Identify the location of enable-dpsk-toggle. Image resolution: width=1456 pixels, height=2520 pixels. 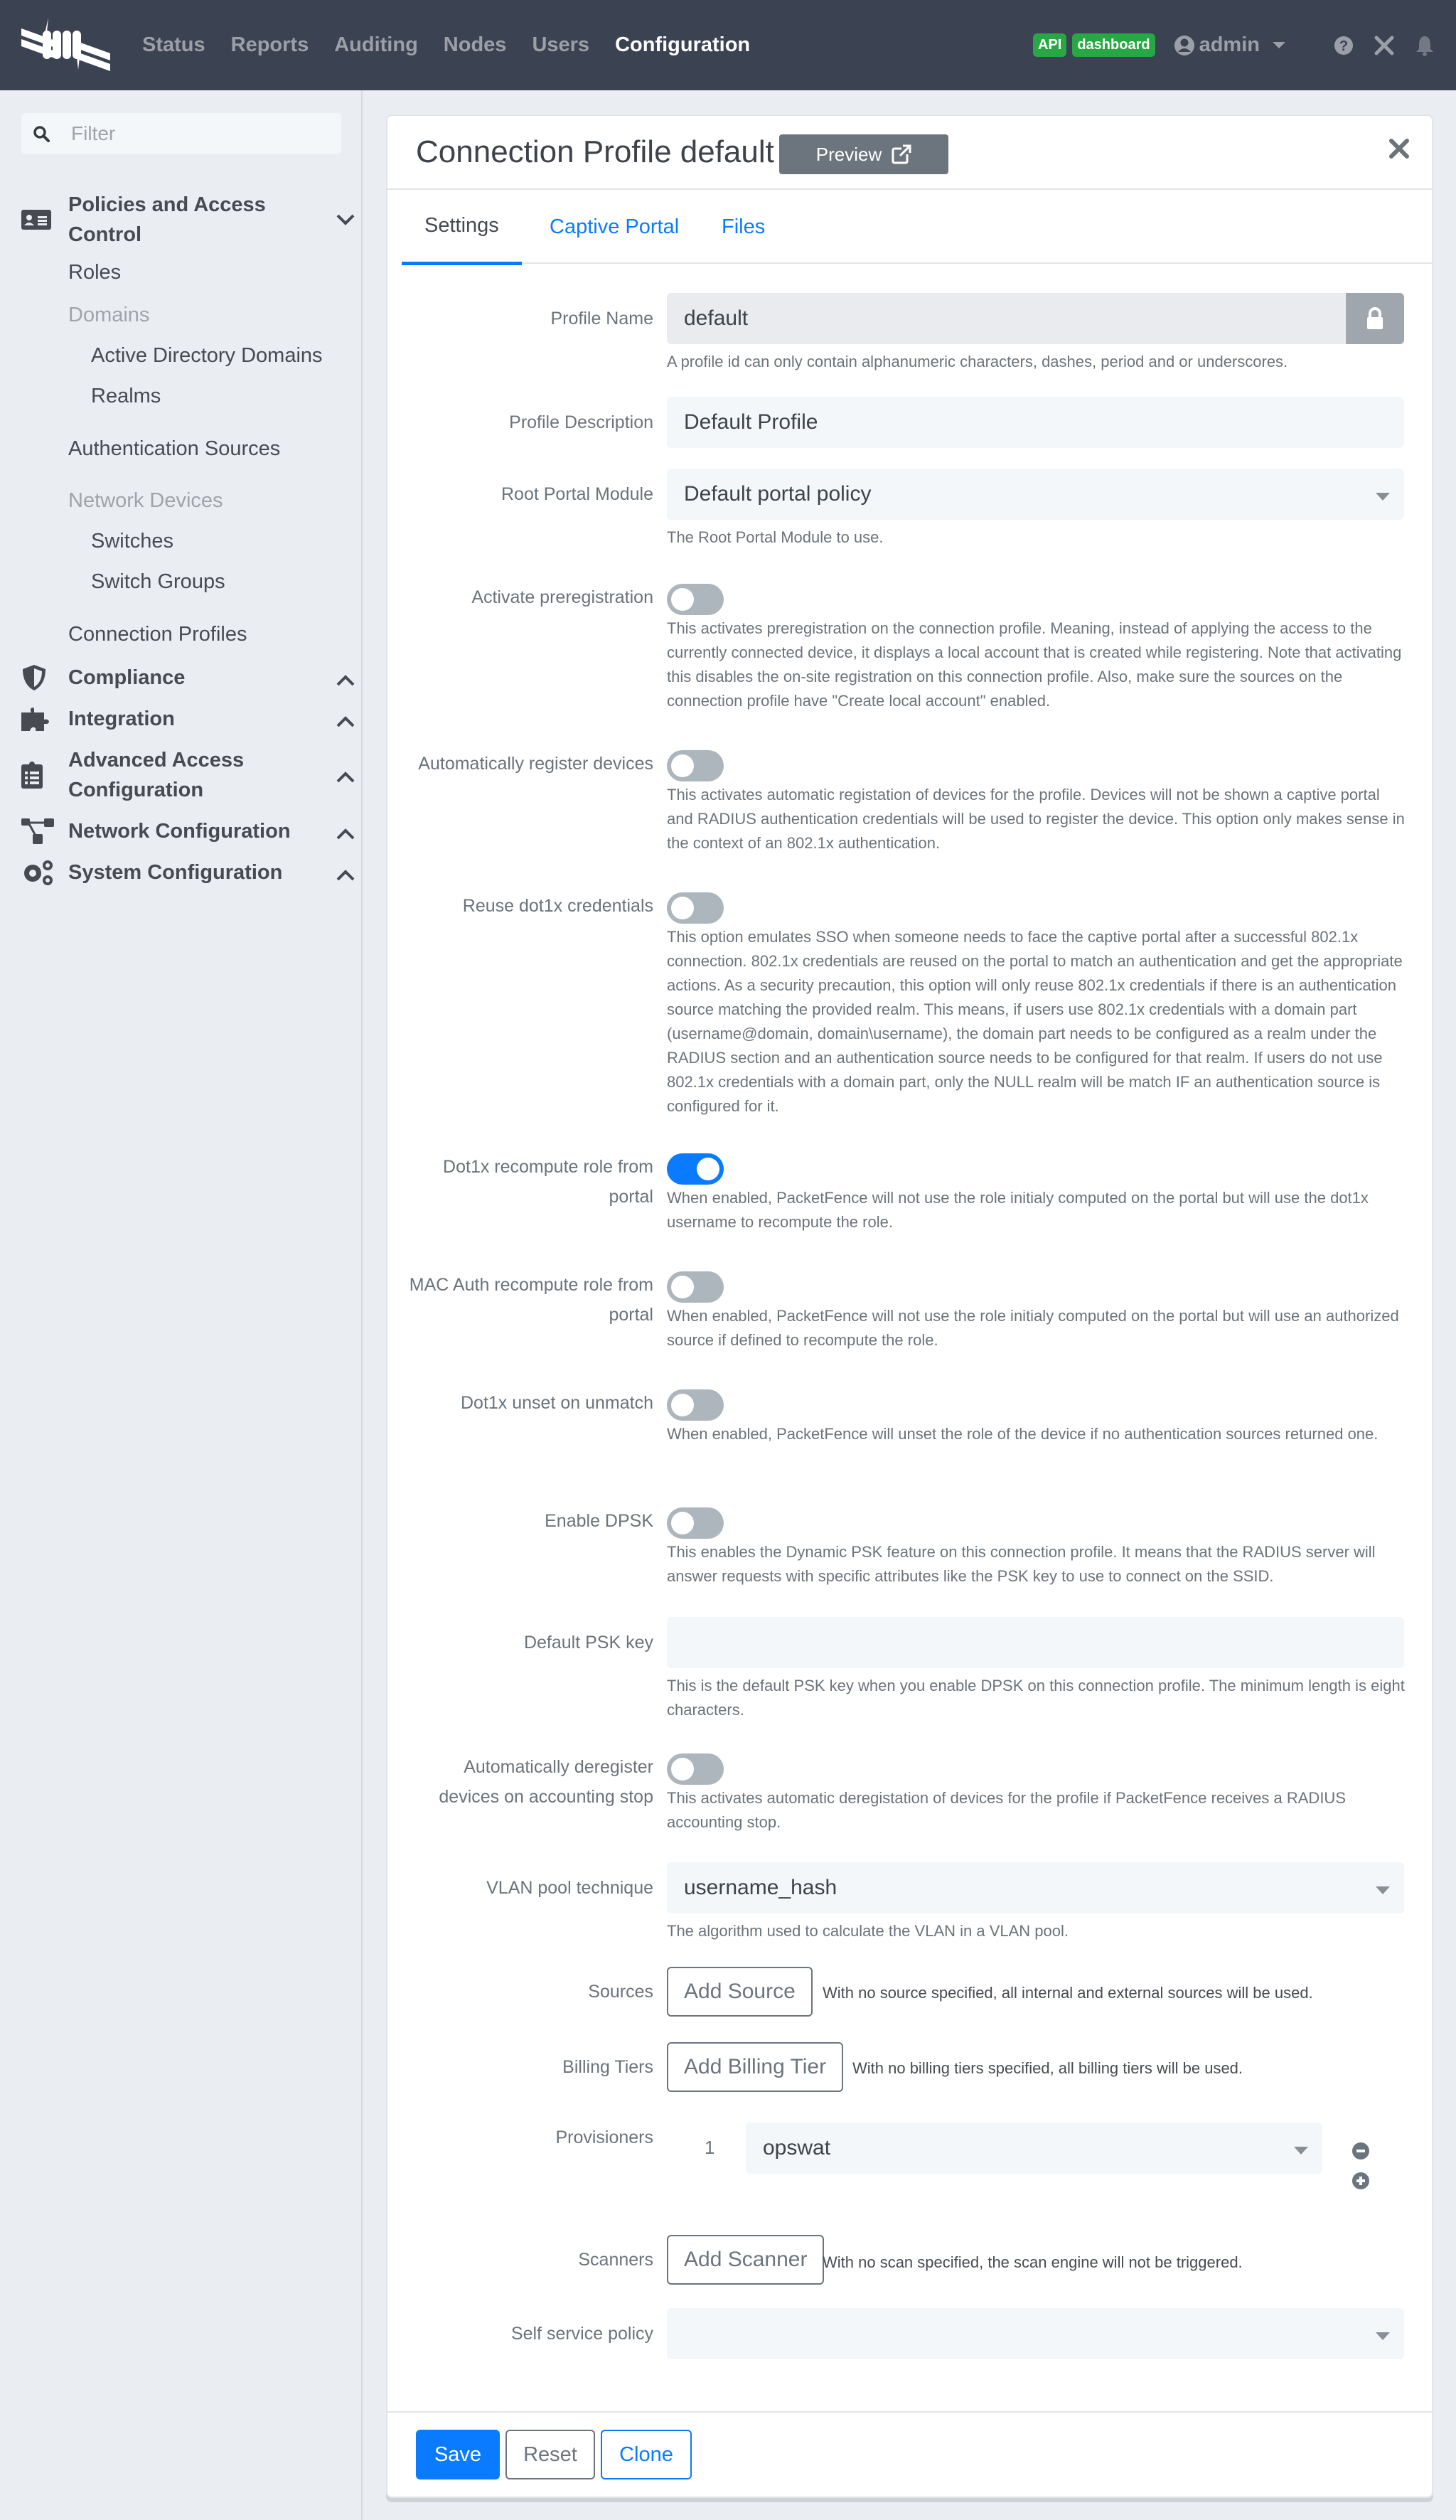
(695, 1523).